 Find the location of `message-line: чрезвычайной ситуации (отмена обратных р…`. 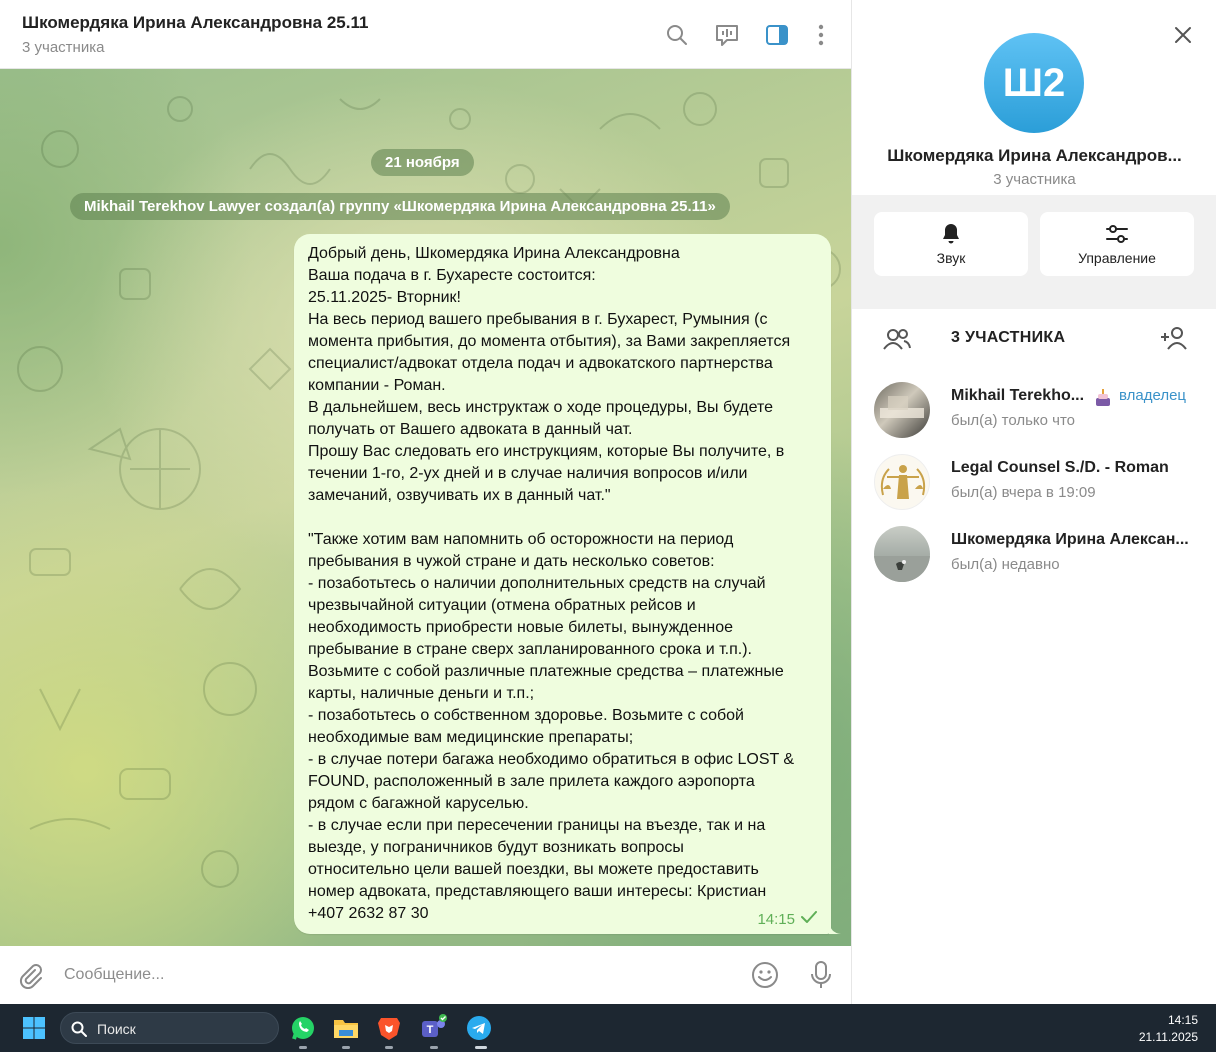

message-line: чрезвычайной ситуации (отмена обратных р… is located at coordinates (502, 605).